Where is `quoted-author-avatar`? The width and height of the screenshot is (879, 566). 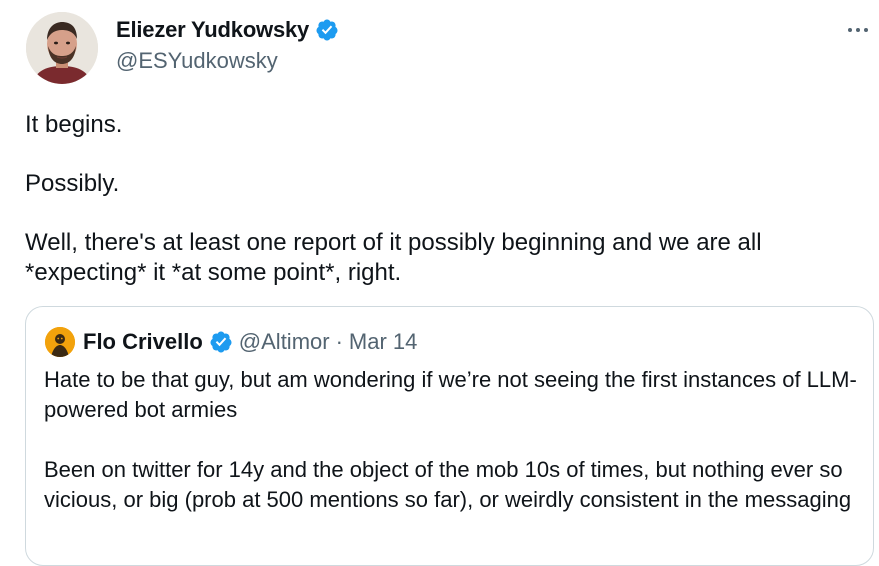
quoted-author-avatar is located at coordinates (60, 342).